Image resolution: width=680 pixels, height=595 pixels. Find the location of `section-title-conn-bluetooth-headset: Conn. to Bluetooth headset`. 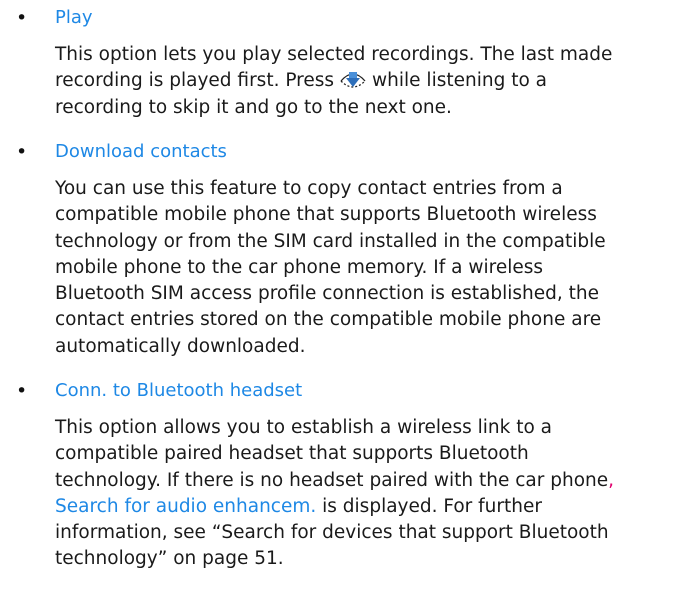

section-title-conn-bluetooth-headset: Conn. to Bluetooth headset is located at coordinates (179, 390).